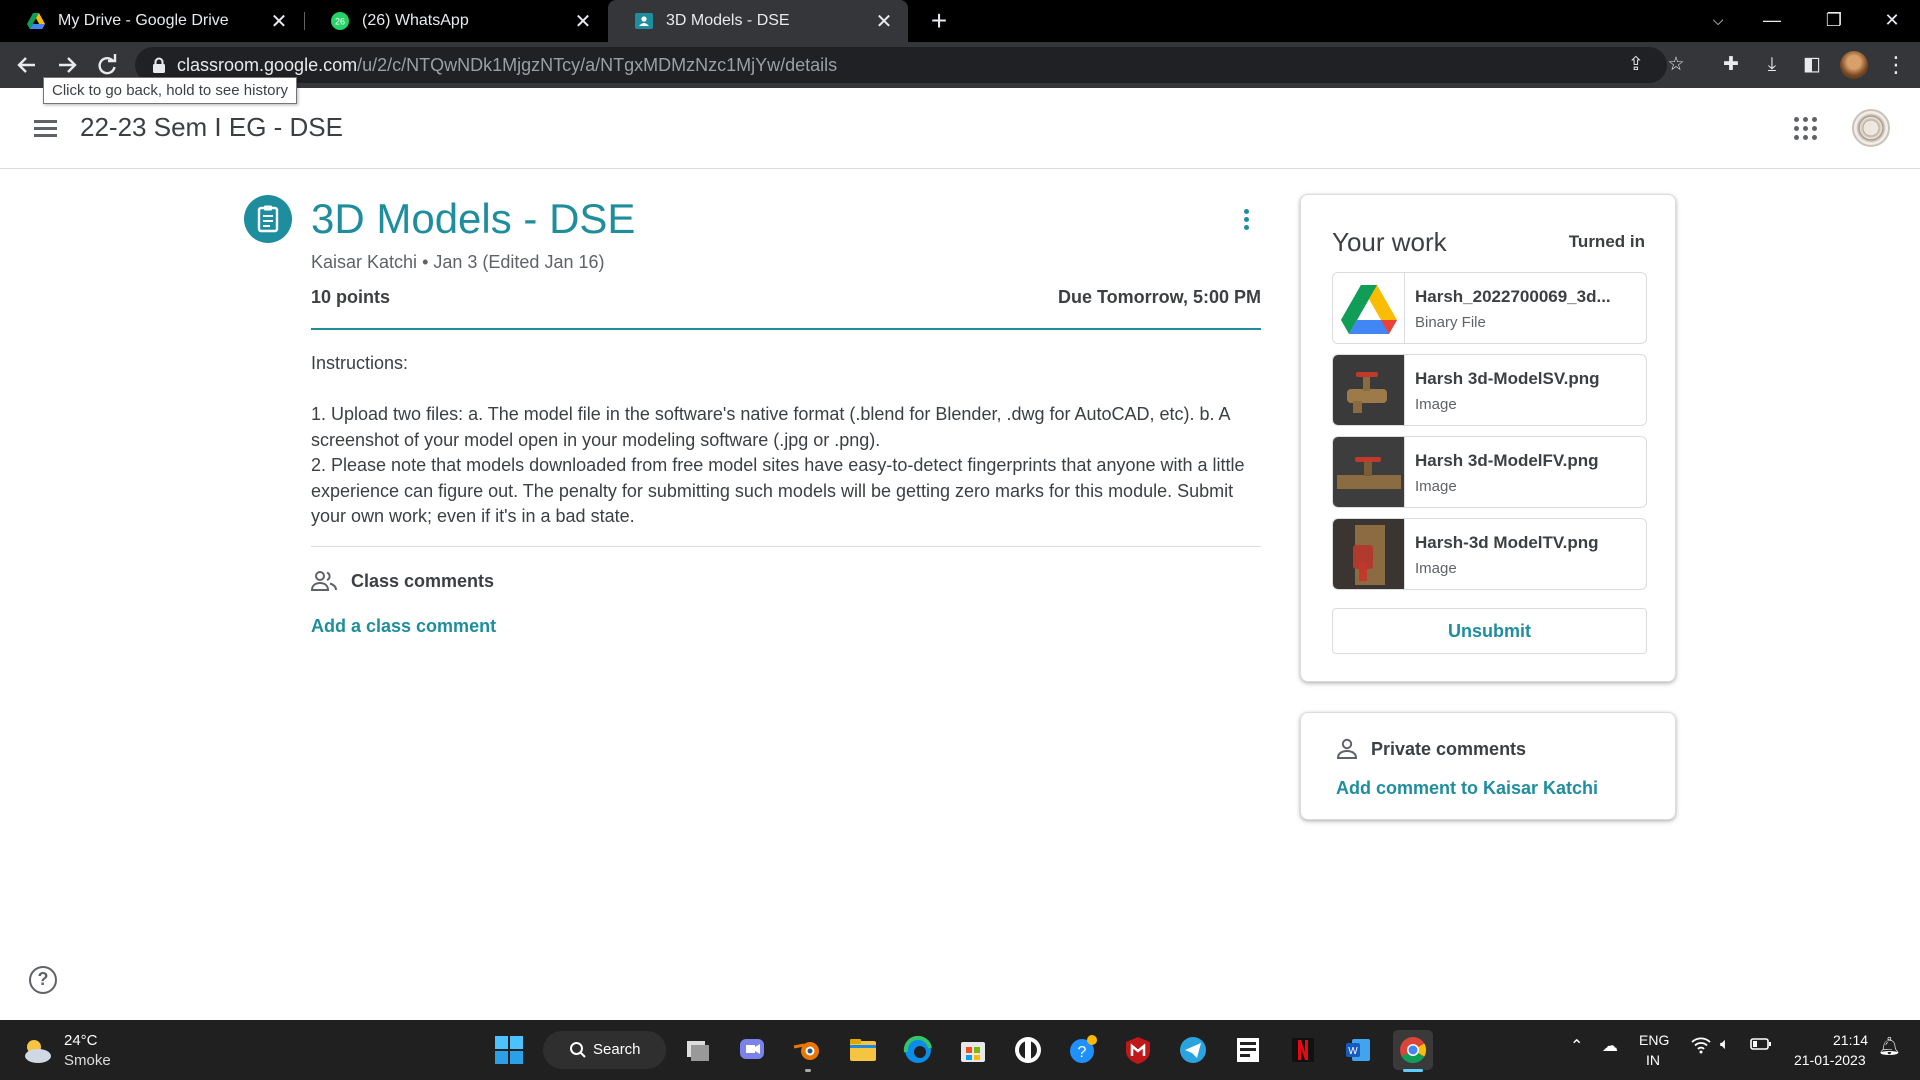  What do you see at coordinates (1489, 390) in the screenshot?
I see `attachment-item: Harsh 3d-ModelSV.png Image` at bounding box center [1489, 390].